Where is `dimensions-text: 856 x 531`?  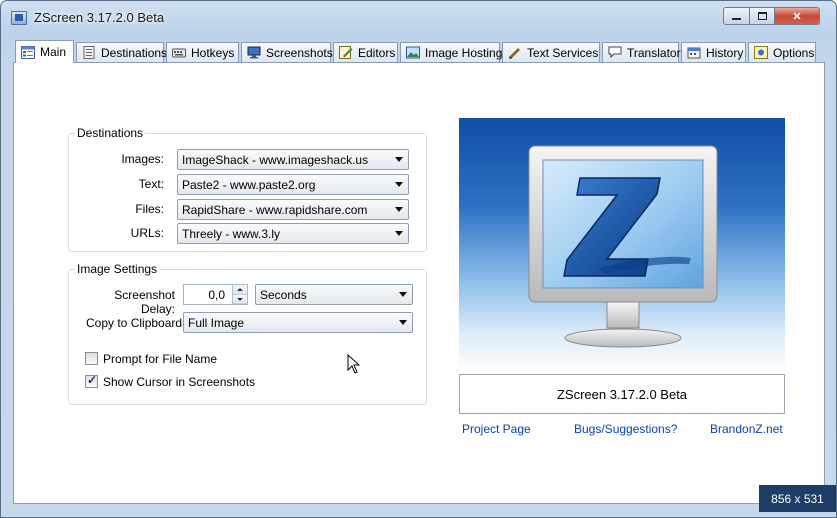
dimensions-text: 856 x 531 is located at coordinates (797, 498).